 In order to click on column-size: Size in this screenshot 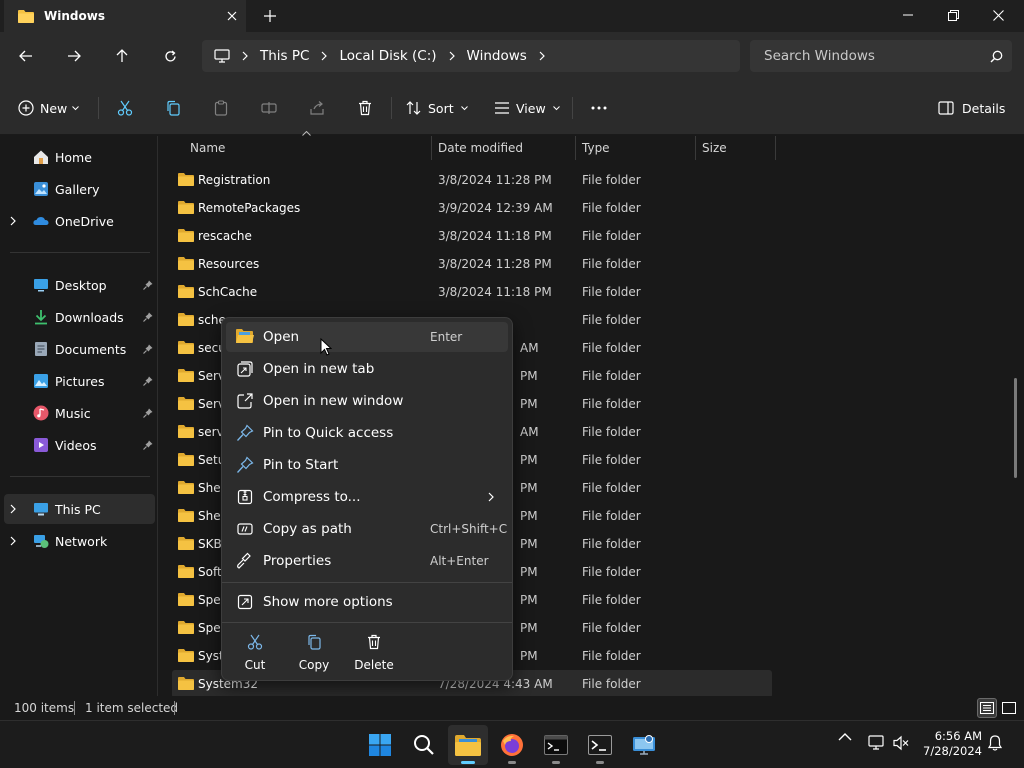, I will do `click(736, 148)`.